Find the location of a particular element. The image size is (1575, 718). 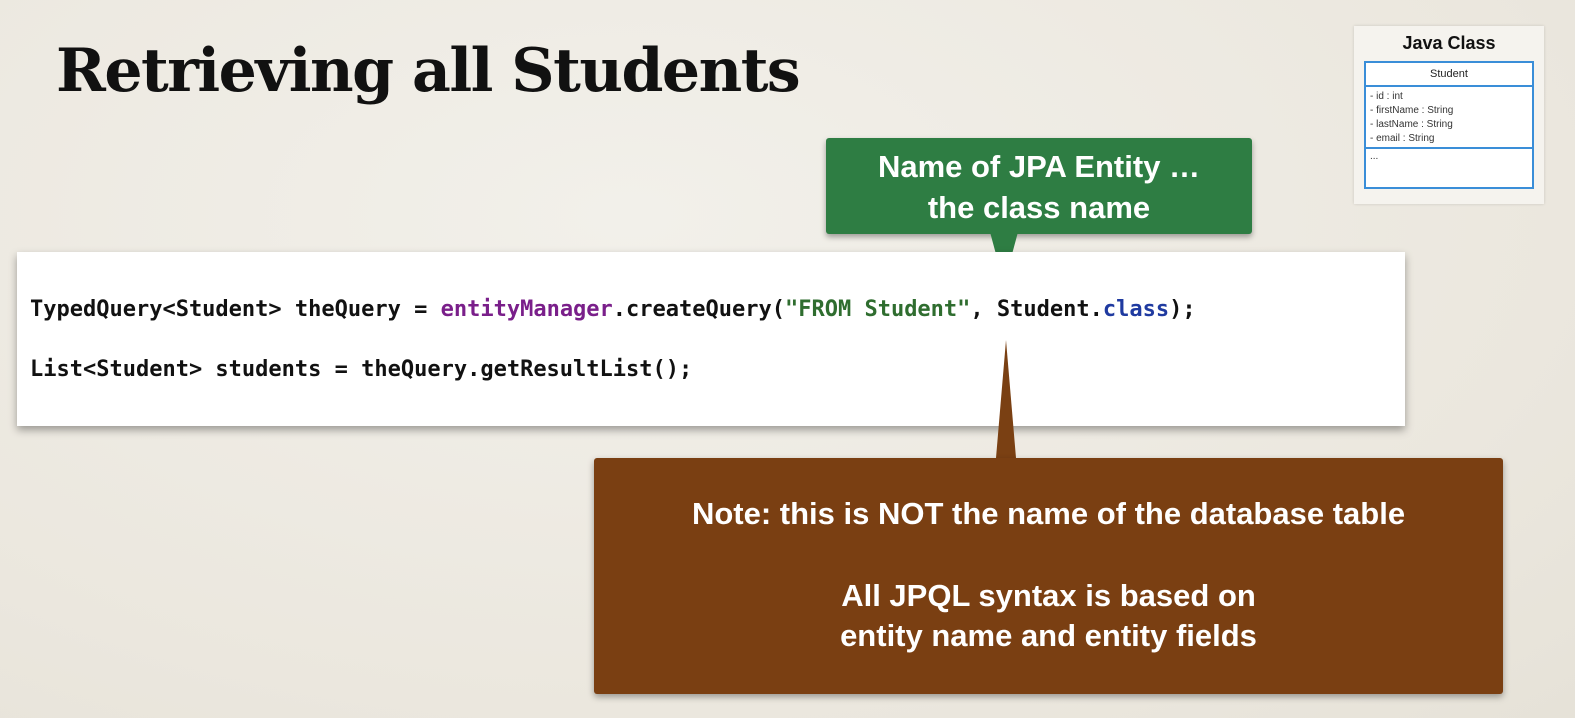

jpql-note-line2: entity name and entity fields is located at coordinates (1048, 635).